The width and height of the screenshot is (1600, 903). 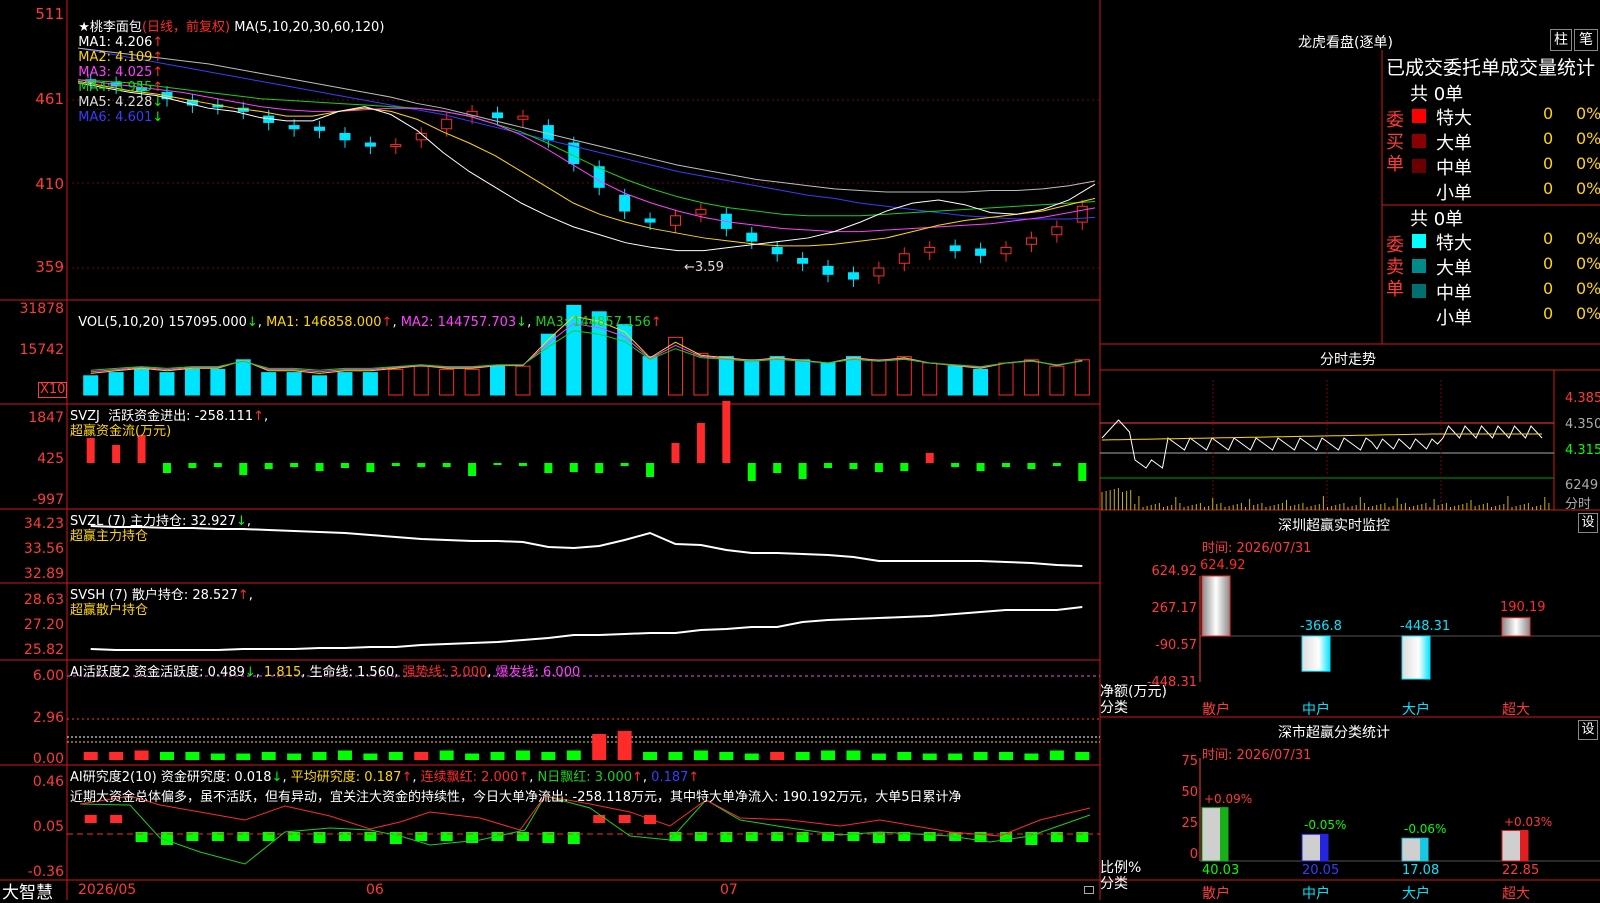 What do you see at coordinates (95, 42) in the screenshot?
I see `ma1-label: MA1:` at bounding box center [95, 42].